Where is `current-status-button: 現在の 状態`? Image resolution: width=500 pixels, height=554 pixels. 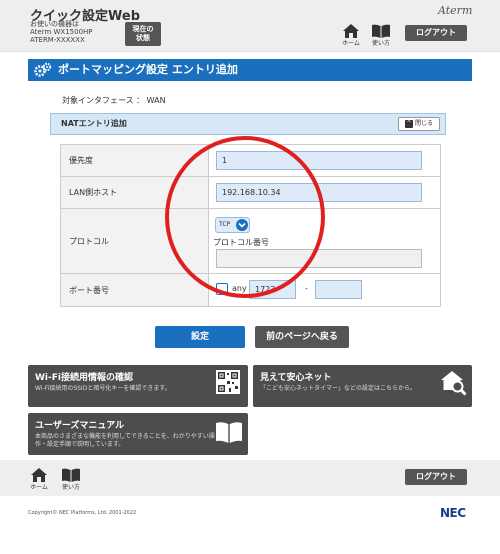
current-status-button: 現在の 状態 is located at coordinates (143, 34).